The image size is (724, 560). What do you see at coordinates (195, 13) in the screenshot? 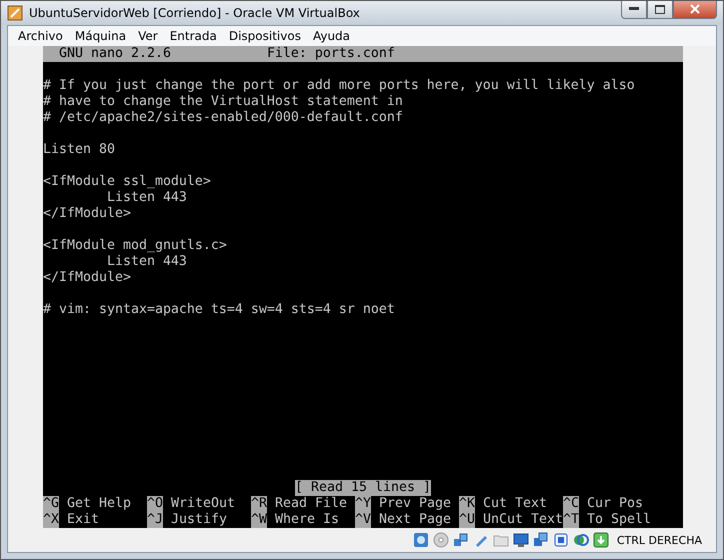
I see `window-title: UbuntuServidorWeb [Corriendo] - Oracle VM VirtualBox` at bounding box center [195, 13].